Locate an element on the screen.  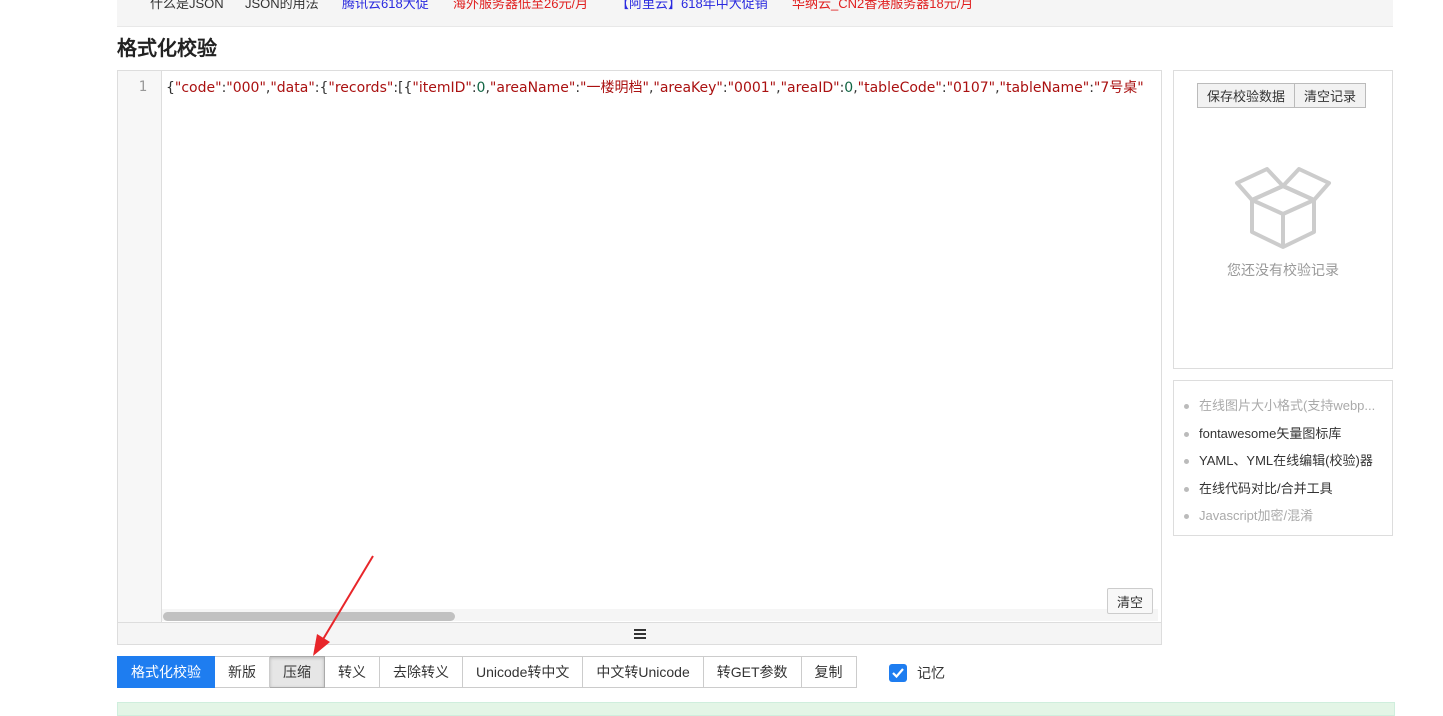
code-token: "7号桌" is located at coordinates (1118, 88).